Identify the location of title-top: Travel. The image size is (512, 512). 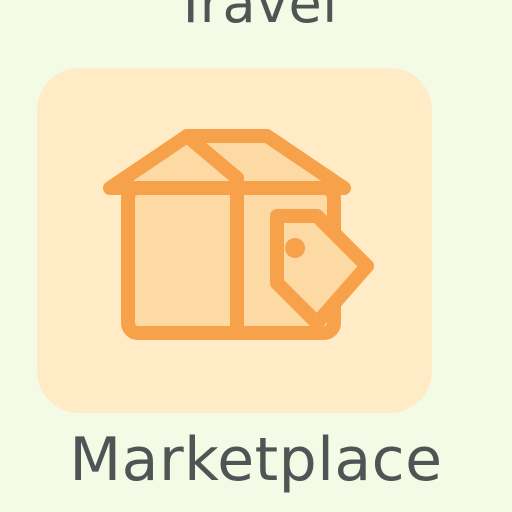
(256, 17).